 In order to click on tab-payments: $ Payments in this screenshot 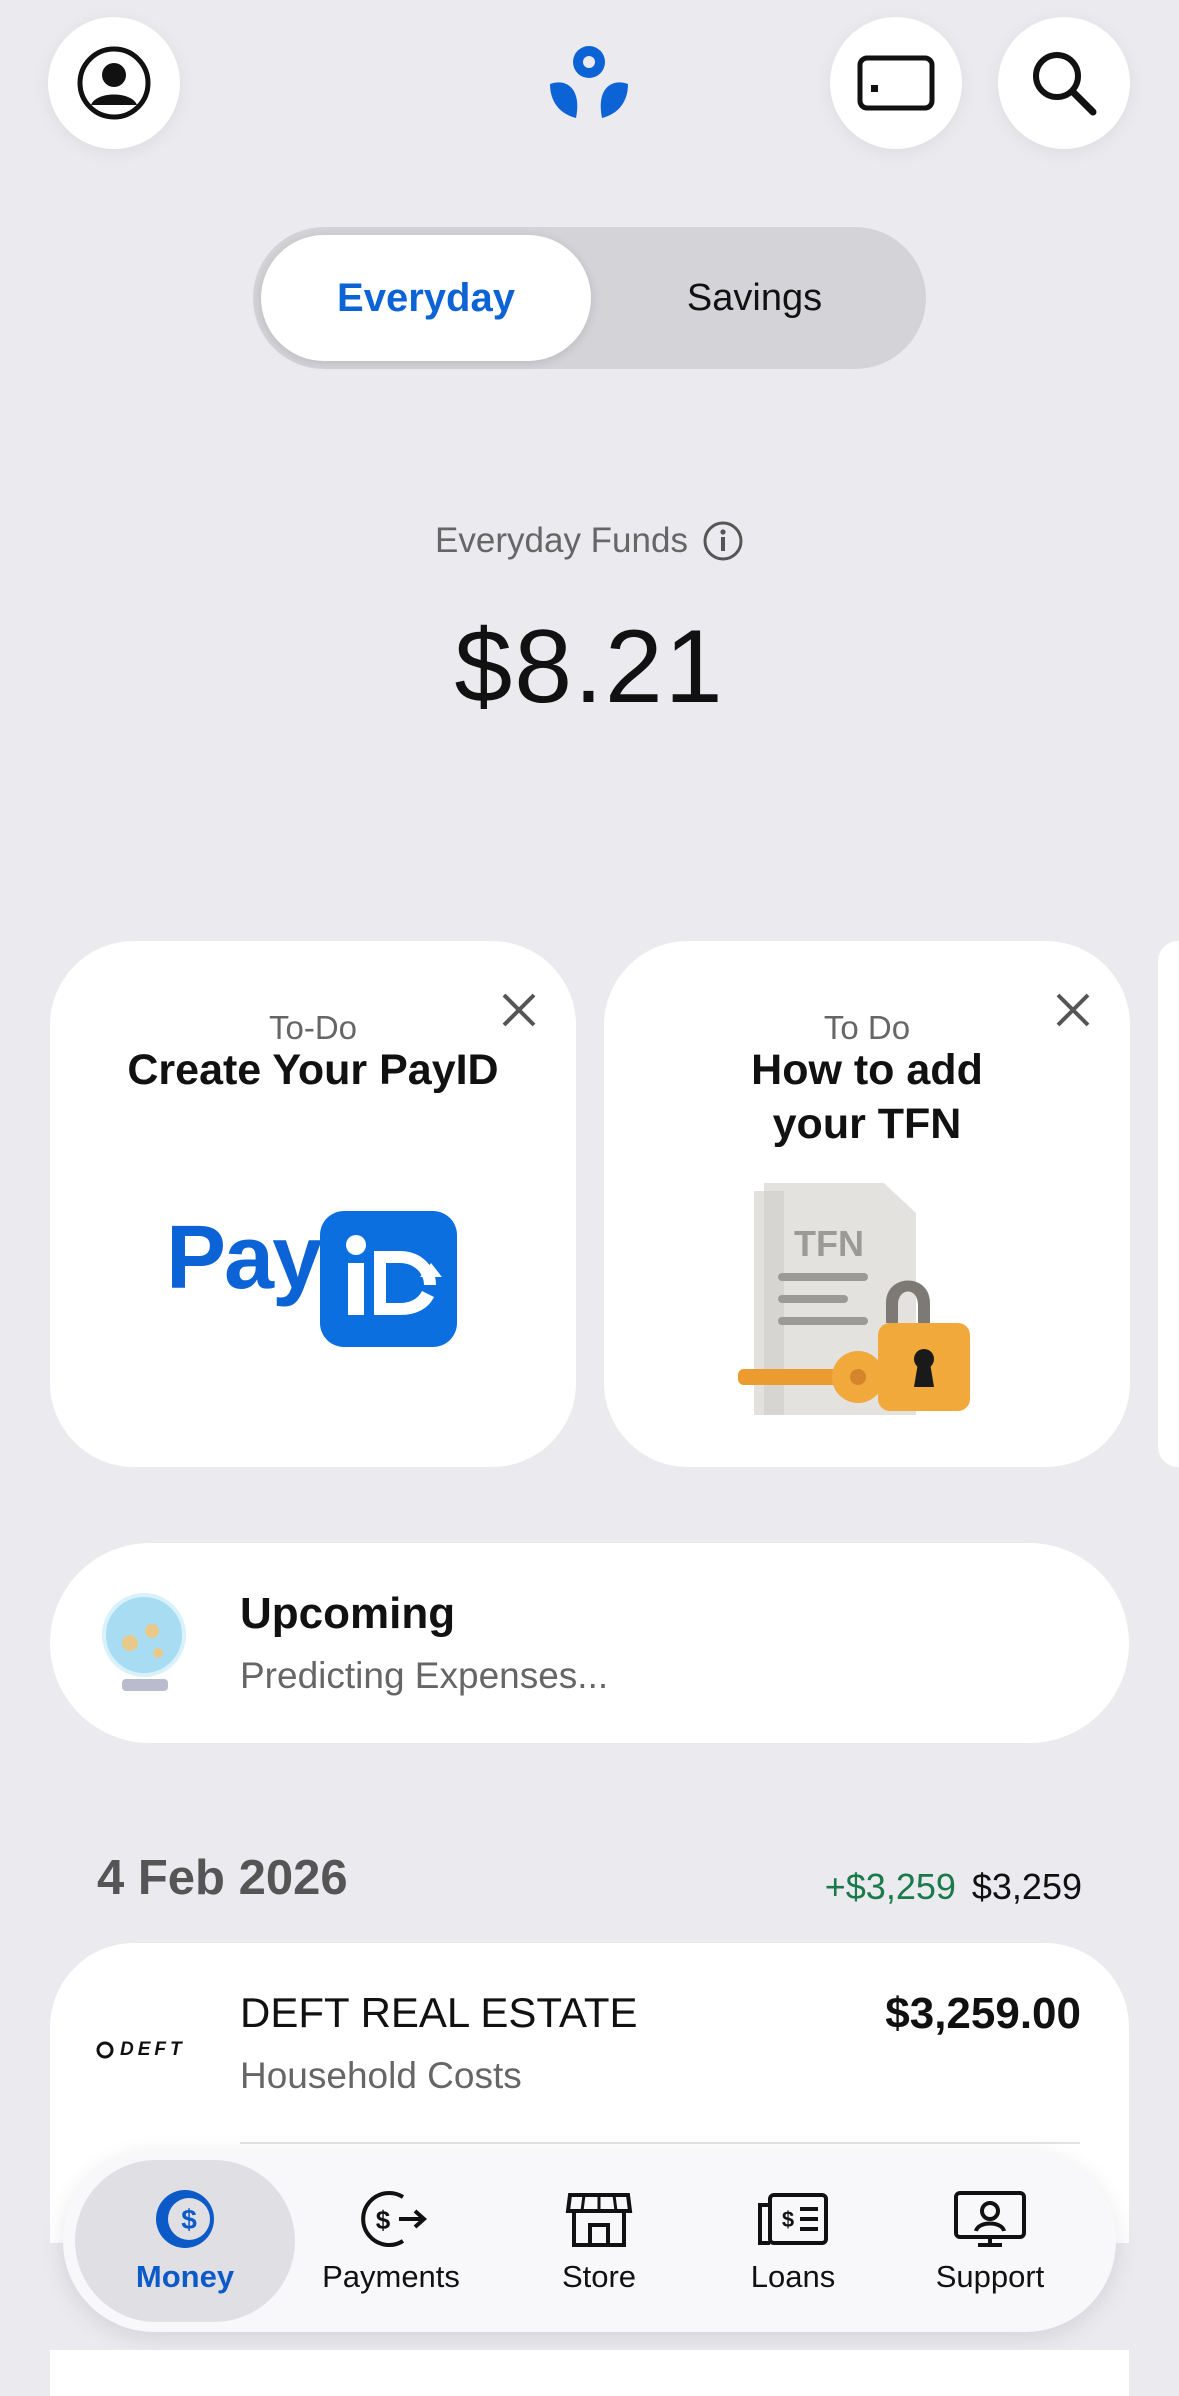, I will do `click(391, 2241)`.